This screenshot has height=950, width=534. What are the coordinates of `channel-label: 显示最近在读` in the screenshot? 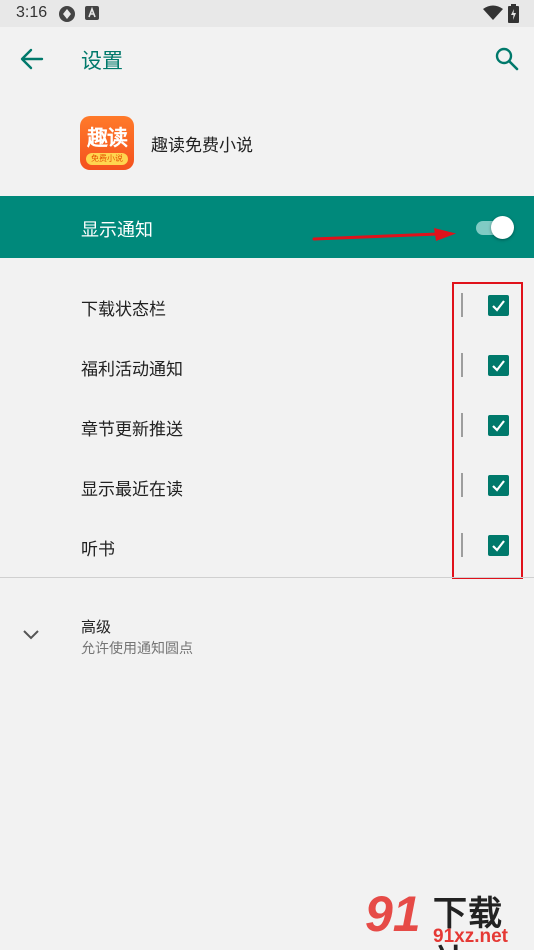 It's located at (132, 490).